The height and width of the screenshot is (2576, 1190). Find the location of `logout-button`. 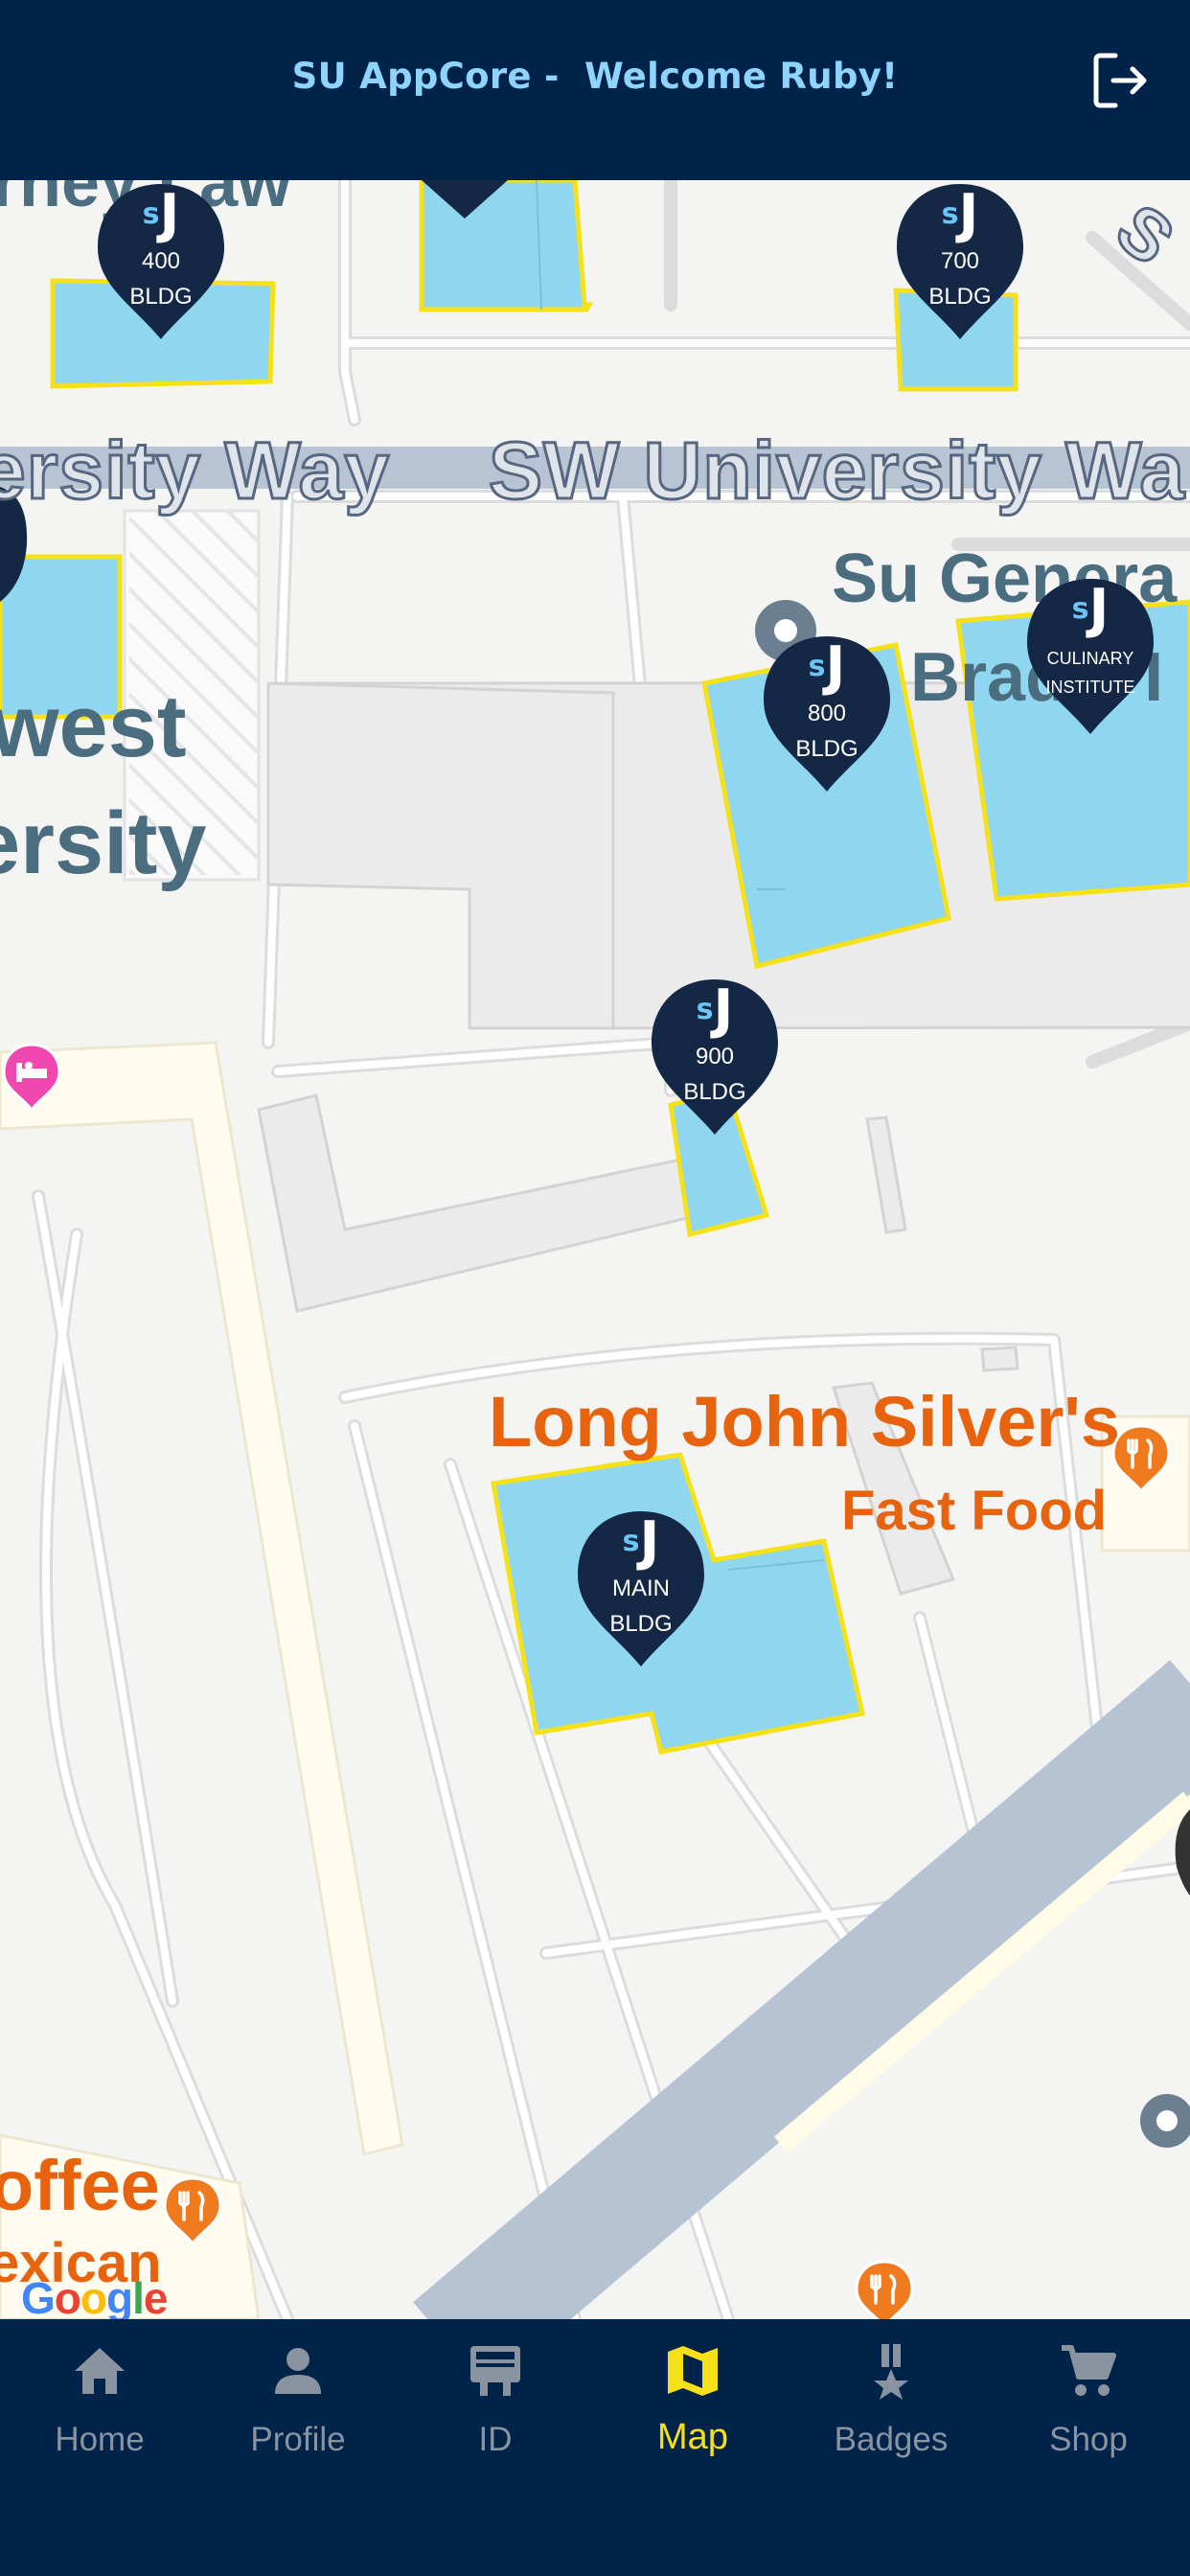

logout-button is located at coordinates (1121, 80).